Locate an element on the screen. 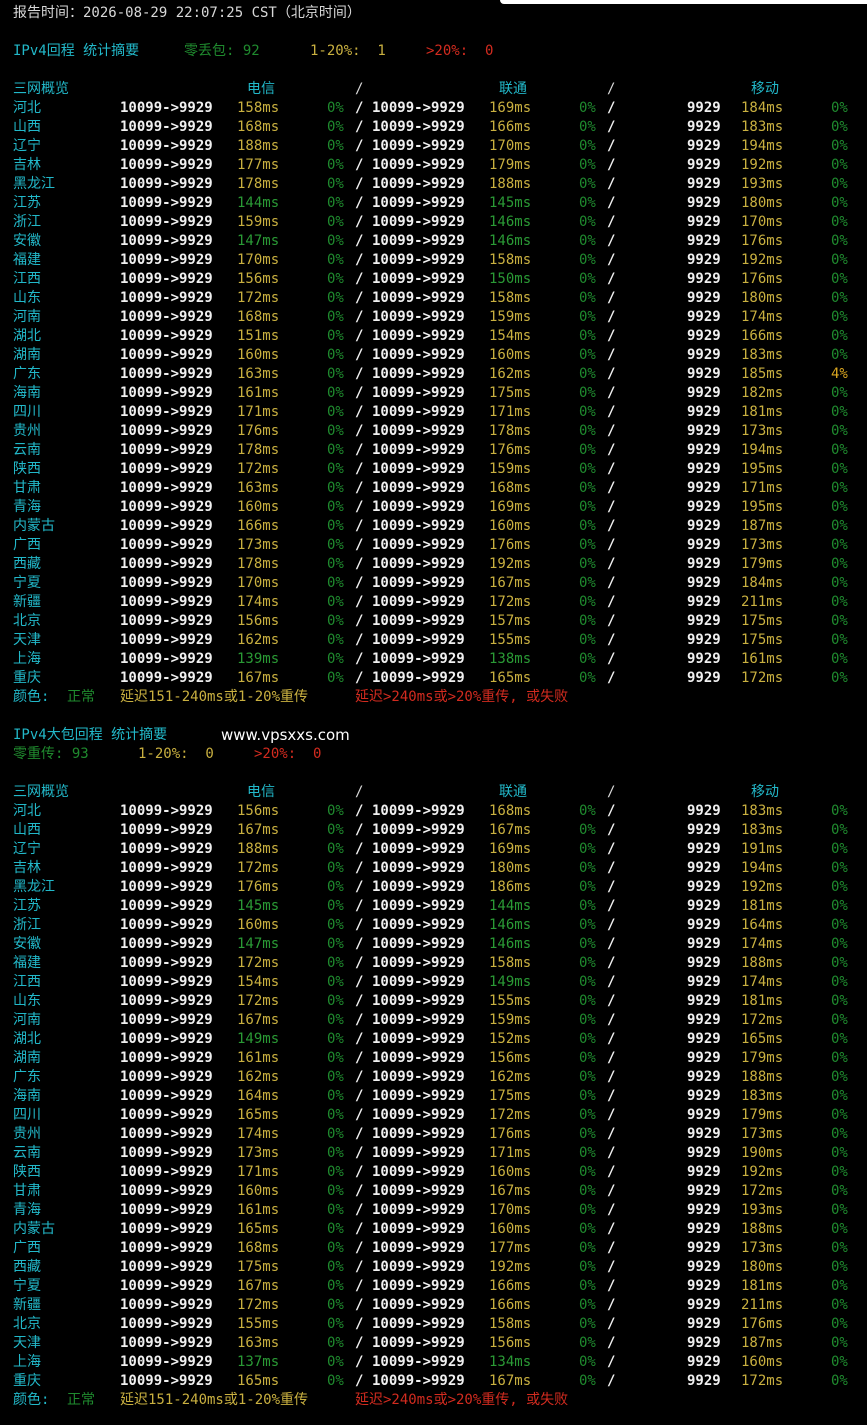 This screenshot has height=1425, width=867. unicom-latency: 192ms is located at coordinates (510, 1267).